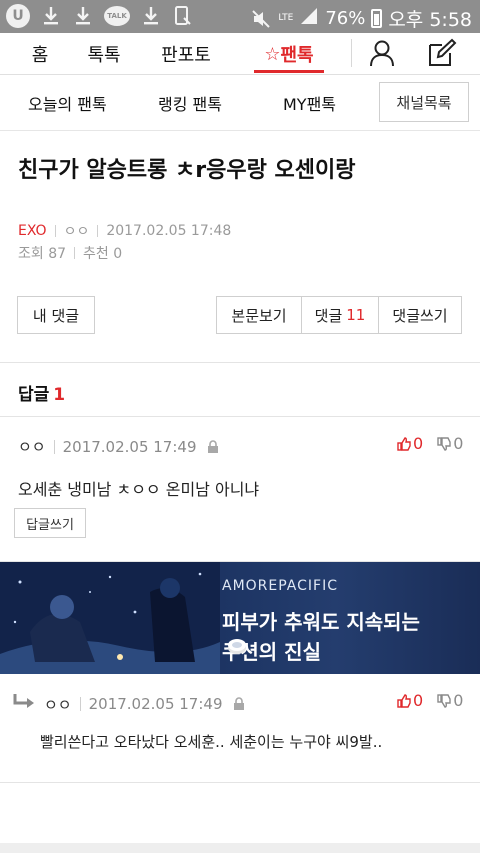  What do you see at coordinates (240, 848) in the screenshot?
I see `bottom-strip` at bounding box center [240, 848].